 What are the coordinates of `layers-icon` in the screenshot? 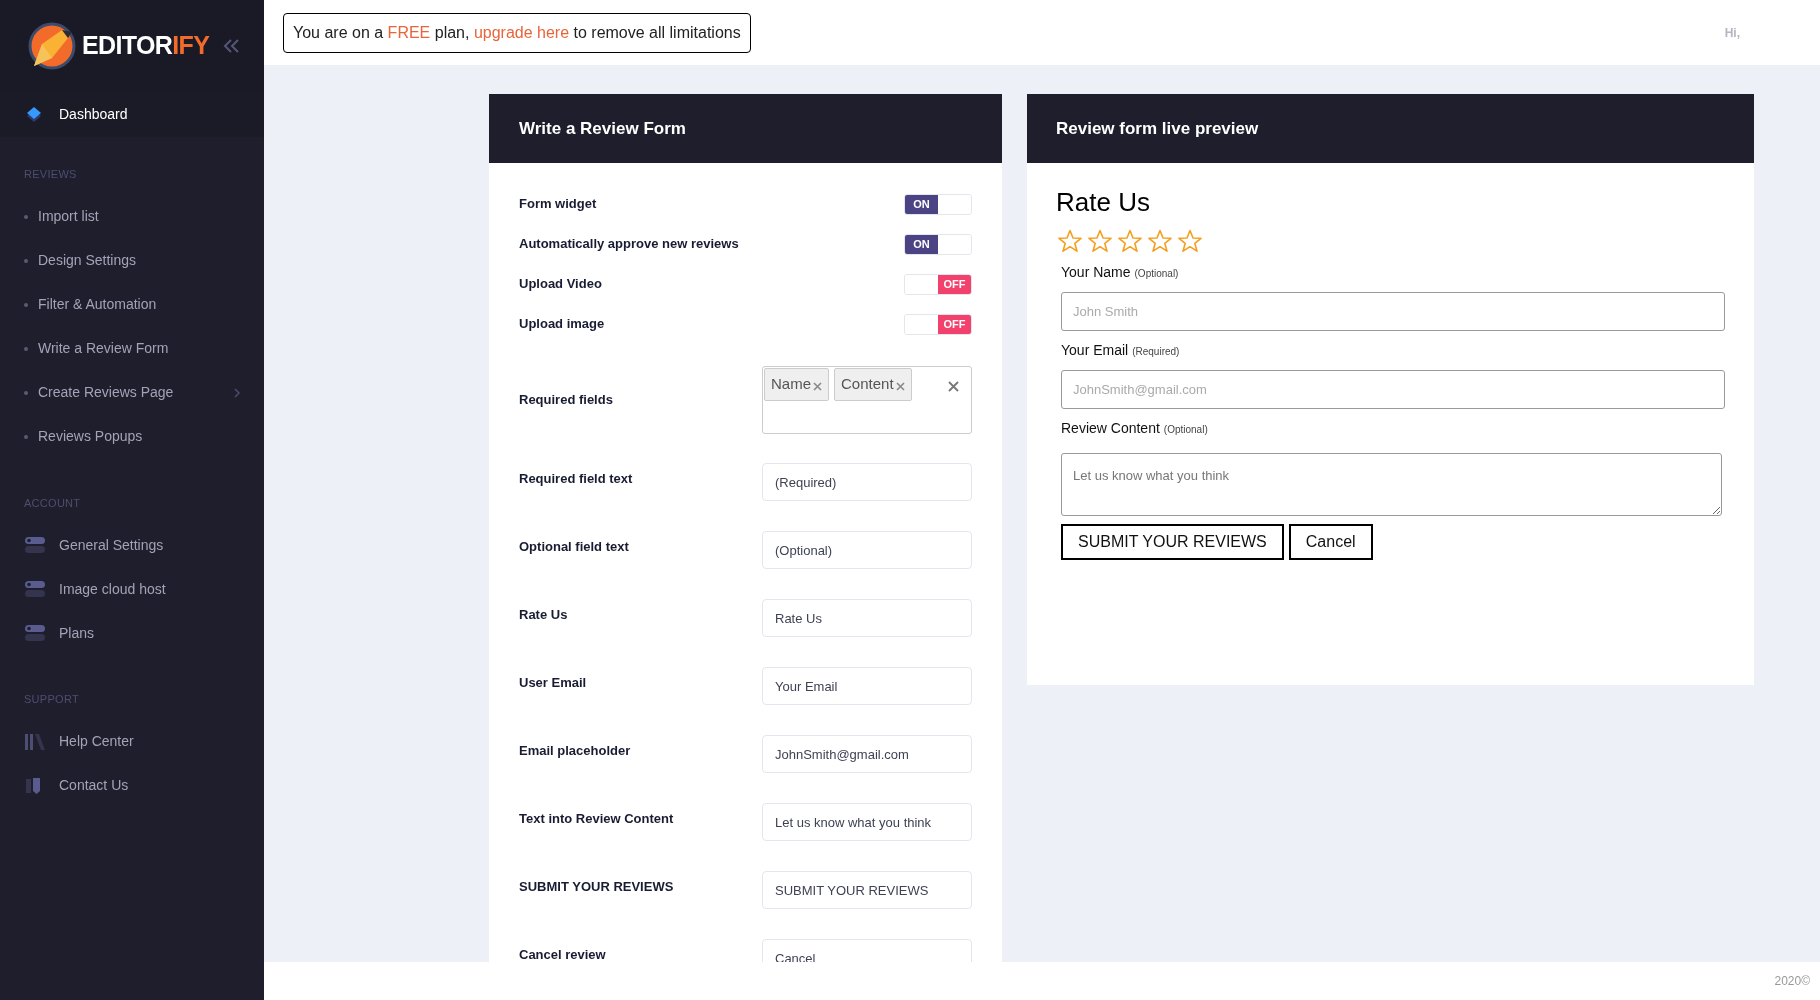 It's located at (34, 114).